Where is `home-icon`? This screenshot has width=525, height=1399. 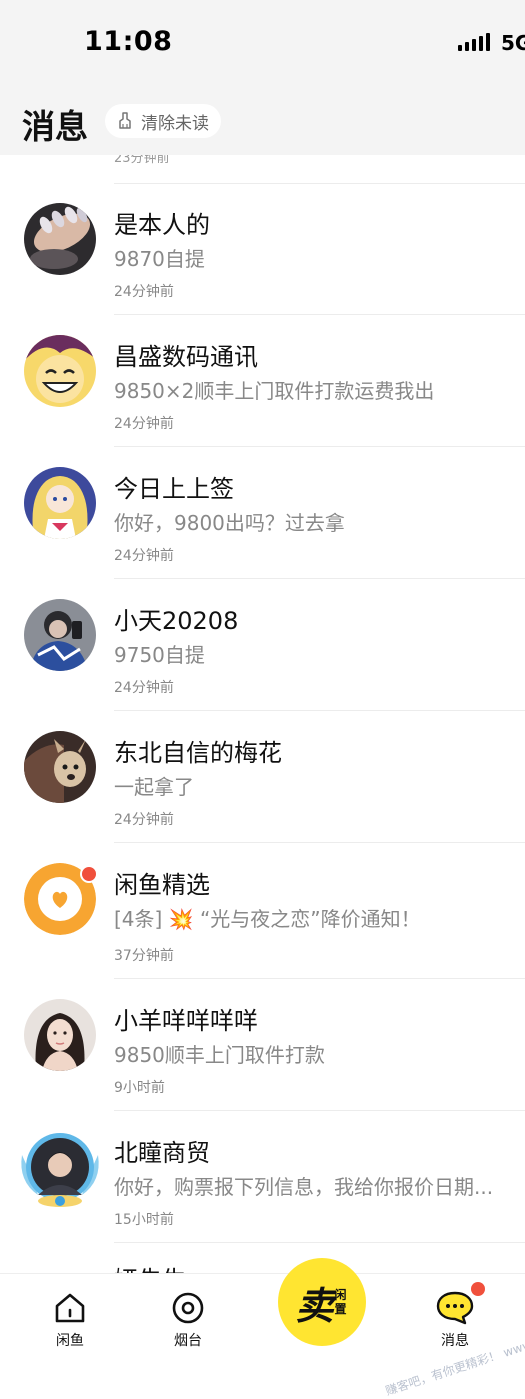 home-icon is located at coordinates (70, 1308).